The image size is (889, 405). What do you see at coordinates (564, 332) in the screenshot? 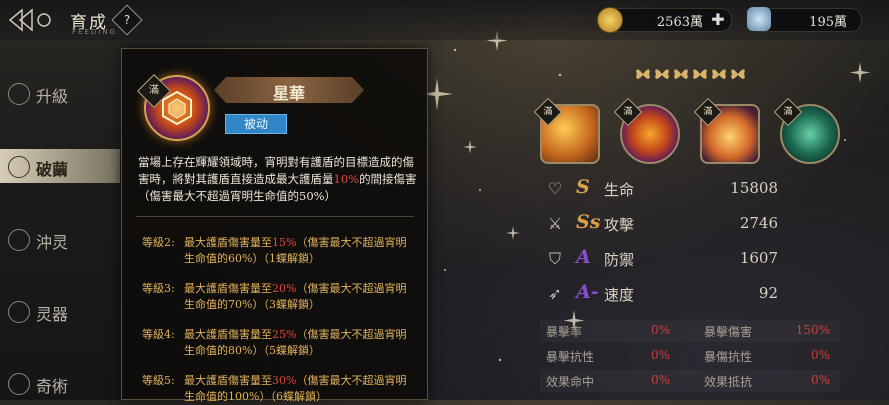
I see `sub-stat-label: 暴擊率` at bounding box center [564, 332].